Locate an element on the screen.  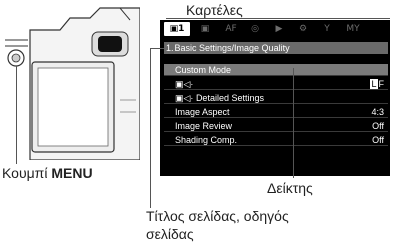
tabs-bracket is located at coordinates (278, 18).